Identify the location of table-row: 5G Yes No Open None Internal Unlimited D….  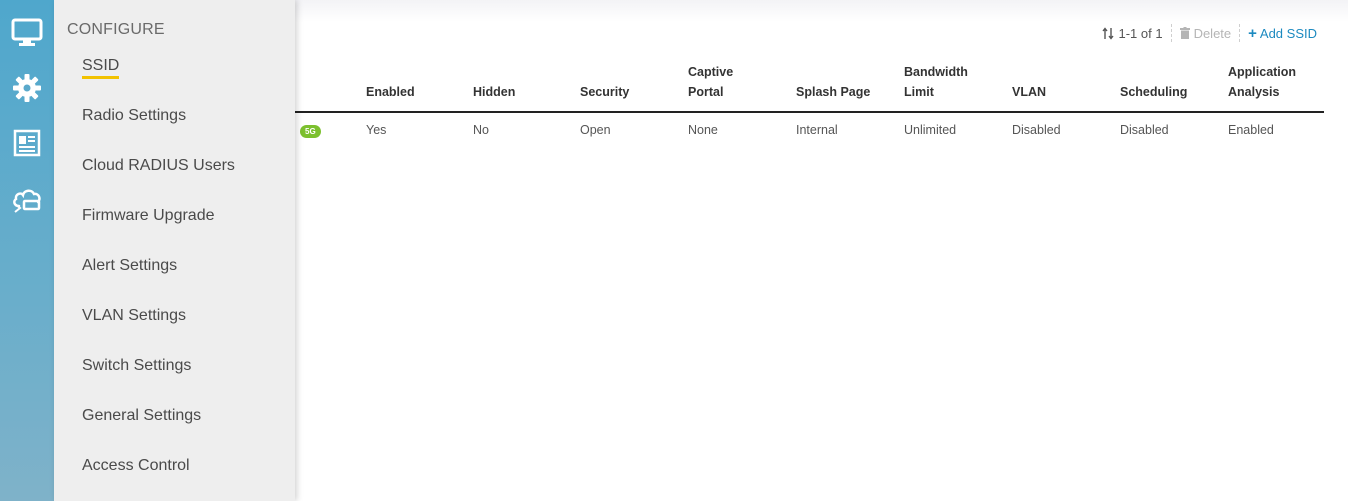
(809, 131).